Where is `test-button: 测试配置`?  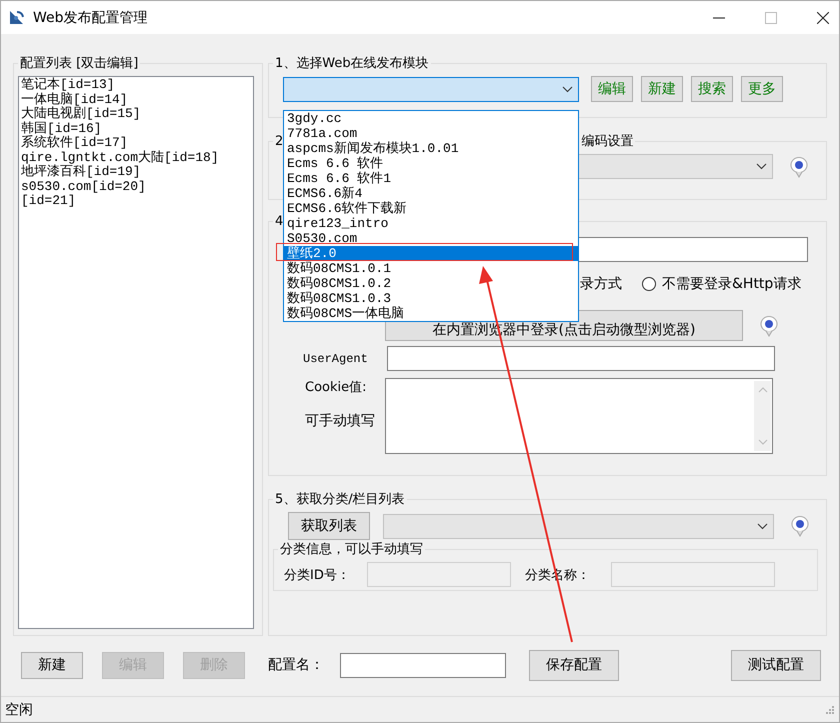
test-button: 测试配置 is located at coordinates (776, 665).